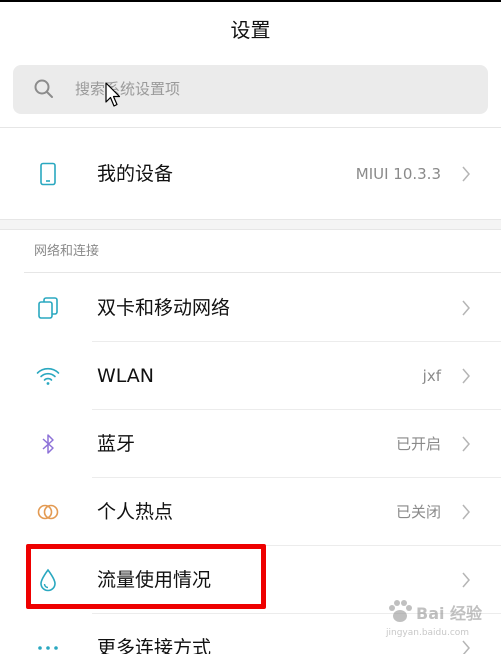 This screenshot has height=654, width=501. Describe the element at coordinates (164, 308) in the screenshot. I see `dual-sim-label: 双卡和移动网络` at that location.